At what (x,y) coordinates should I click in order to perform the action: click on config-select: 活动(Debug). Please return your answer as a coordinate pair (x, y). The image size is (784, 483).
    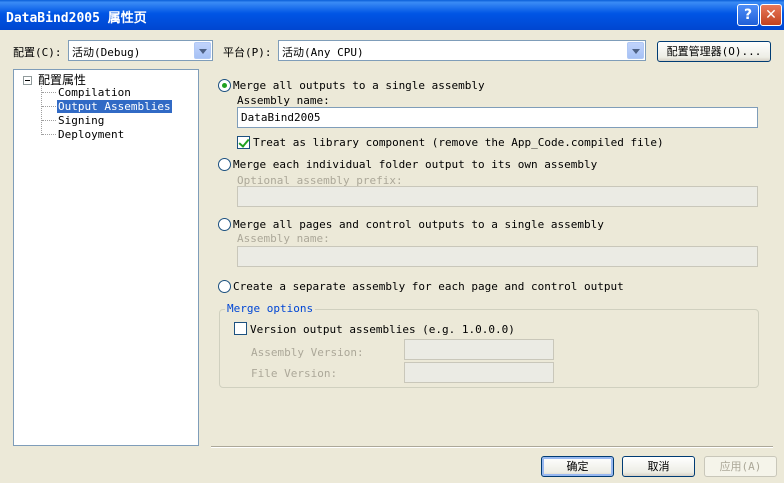
    Looking at the image, I should click on (140, 50).